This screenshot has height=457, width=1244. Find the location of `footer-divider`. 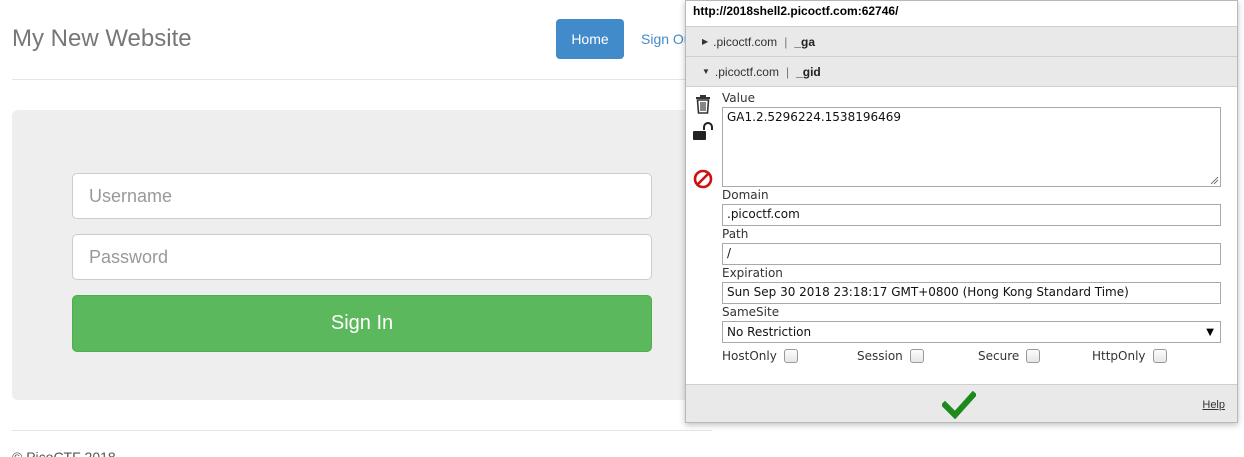

footer-divider is located at coordinates (362, 430).